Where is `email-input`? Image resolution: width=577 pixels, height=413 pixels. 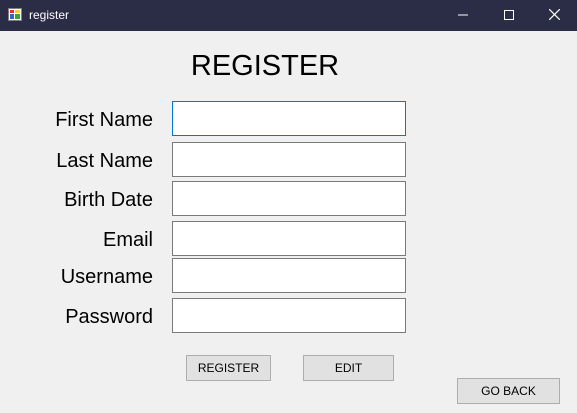 email-input is located at coordinates (289, 238).